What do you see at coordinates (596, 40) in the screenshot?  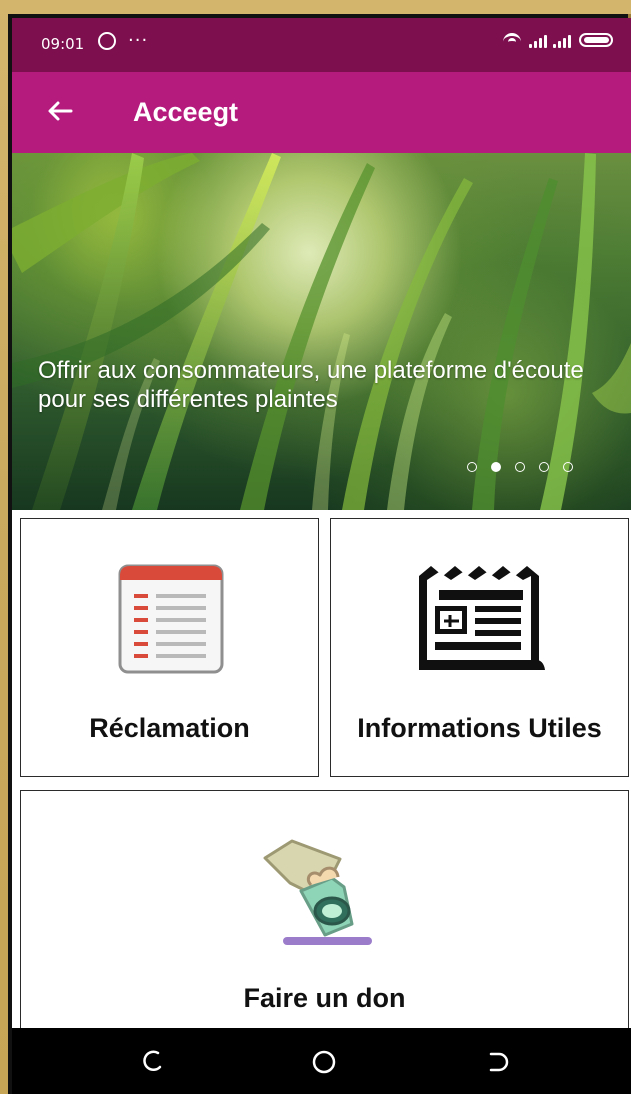 I see `battery-icon` at bounding box center [596, 40].